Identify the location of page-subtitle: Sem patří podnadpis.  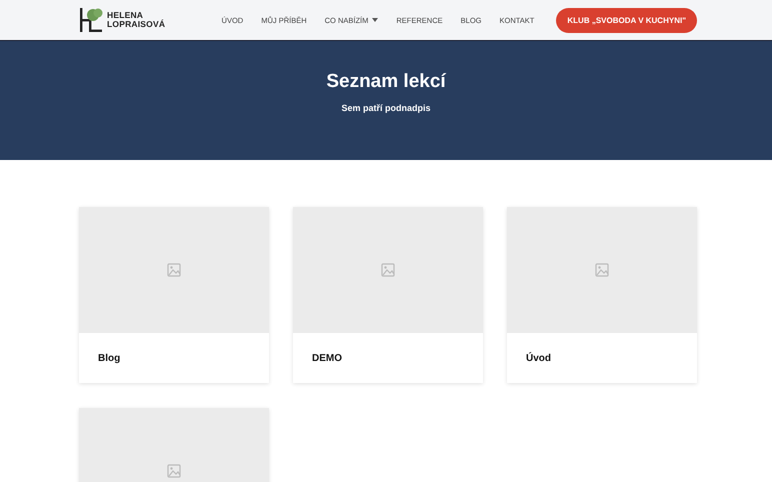
(386, 108).